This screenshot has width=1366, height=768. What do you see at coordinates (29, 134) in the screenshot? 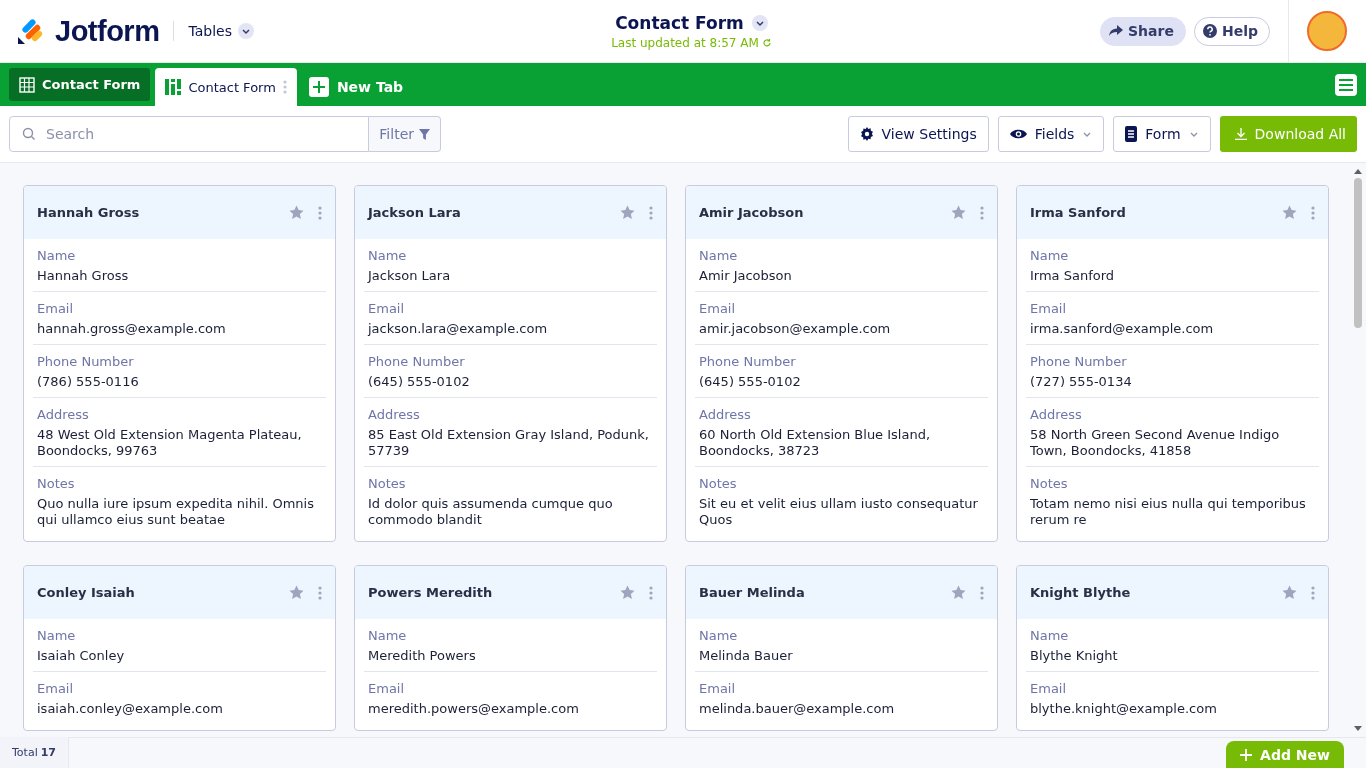
I see `search-icon` at bounding box center [29, 134].